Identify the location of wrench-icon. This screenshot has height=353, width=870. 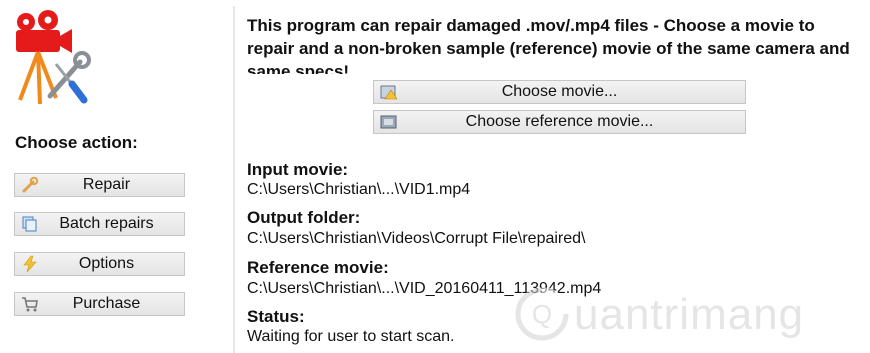
(30, 184).